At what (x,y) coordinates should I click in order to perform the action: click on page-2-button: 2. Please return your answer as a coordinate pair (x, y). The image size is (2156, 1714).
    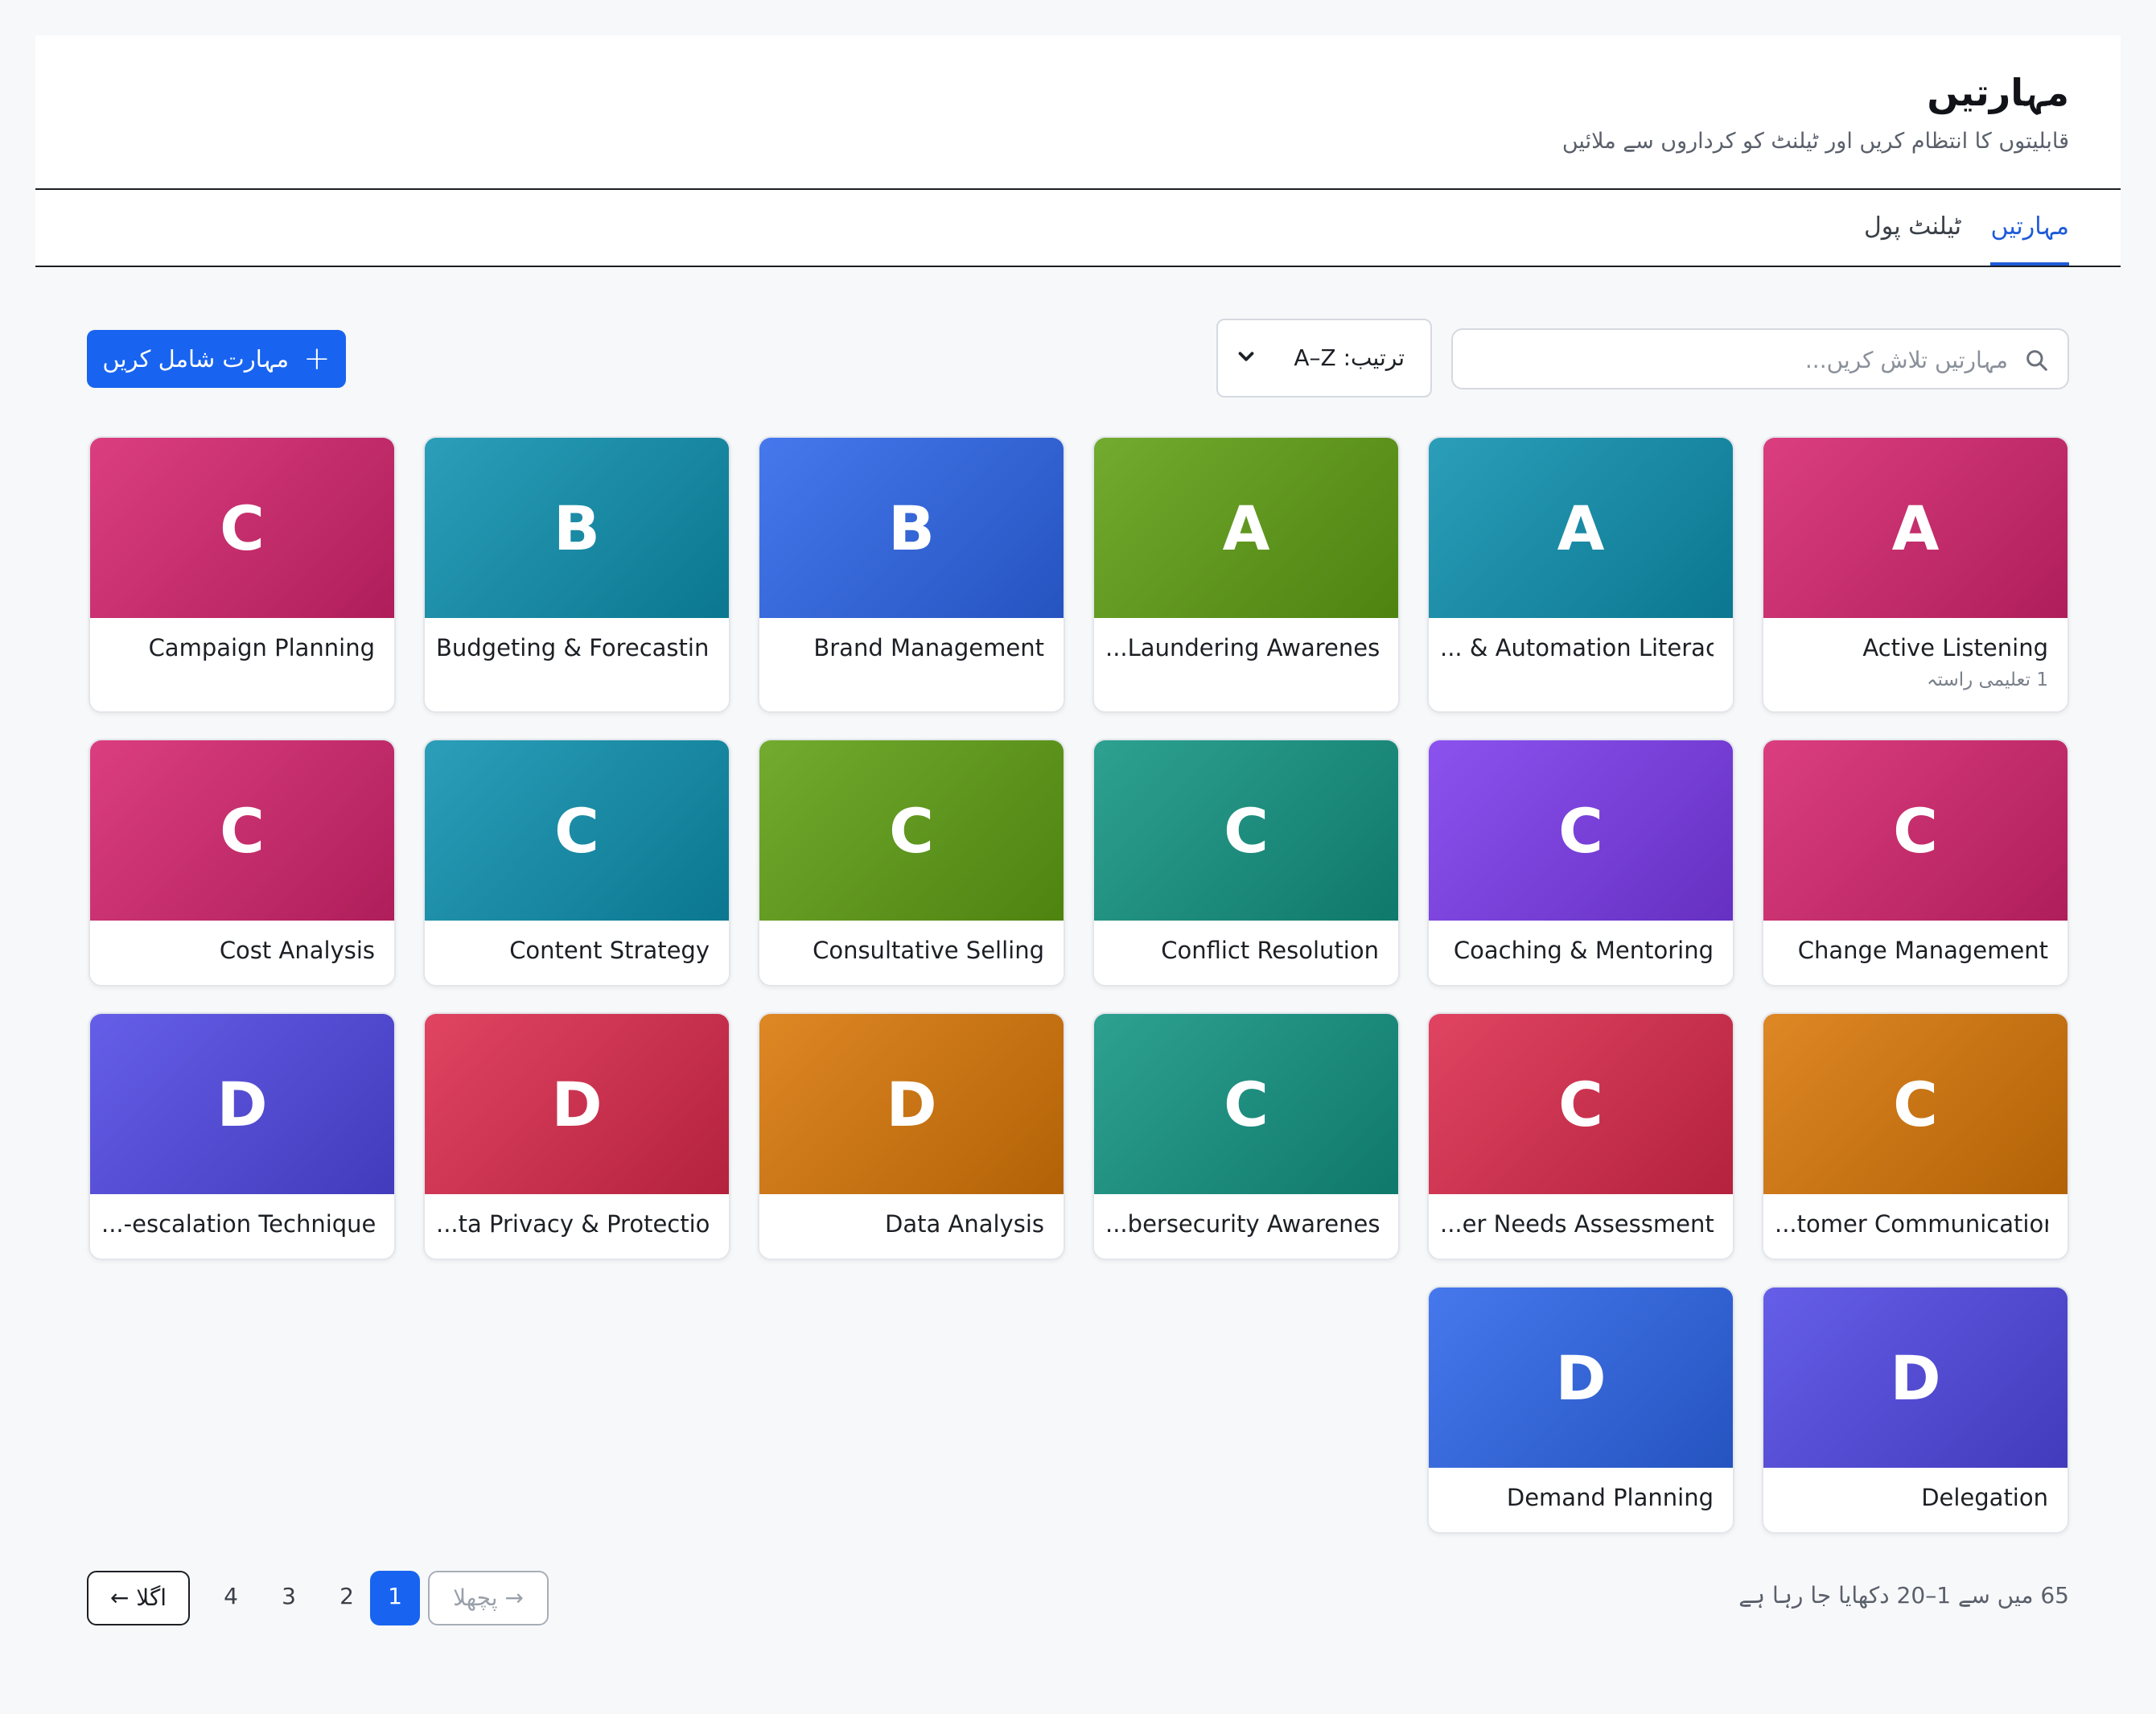
    Looking at the image, I should click on (347, 1598).